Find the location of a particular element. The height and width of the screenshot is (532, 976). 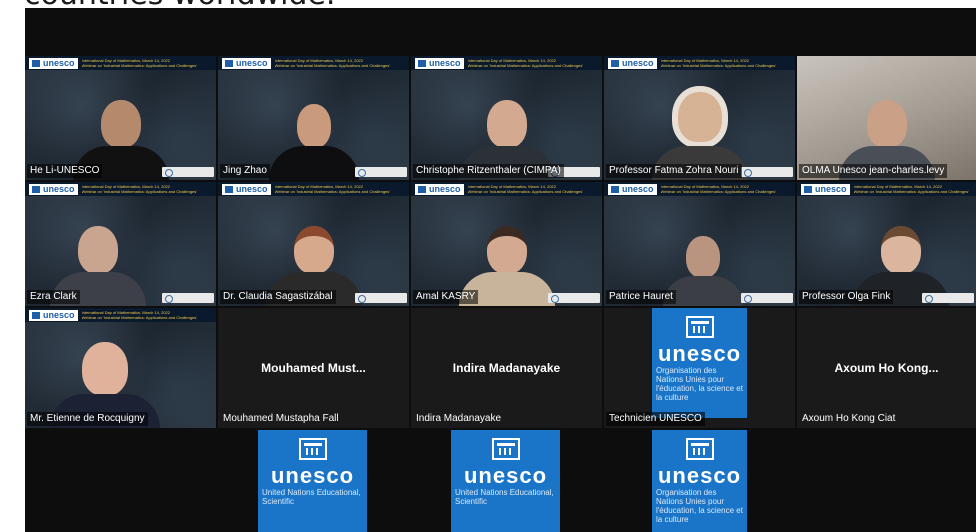

participant-name: Dr. Claudia Sagastizábal is located at coordinates (278, 297).